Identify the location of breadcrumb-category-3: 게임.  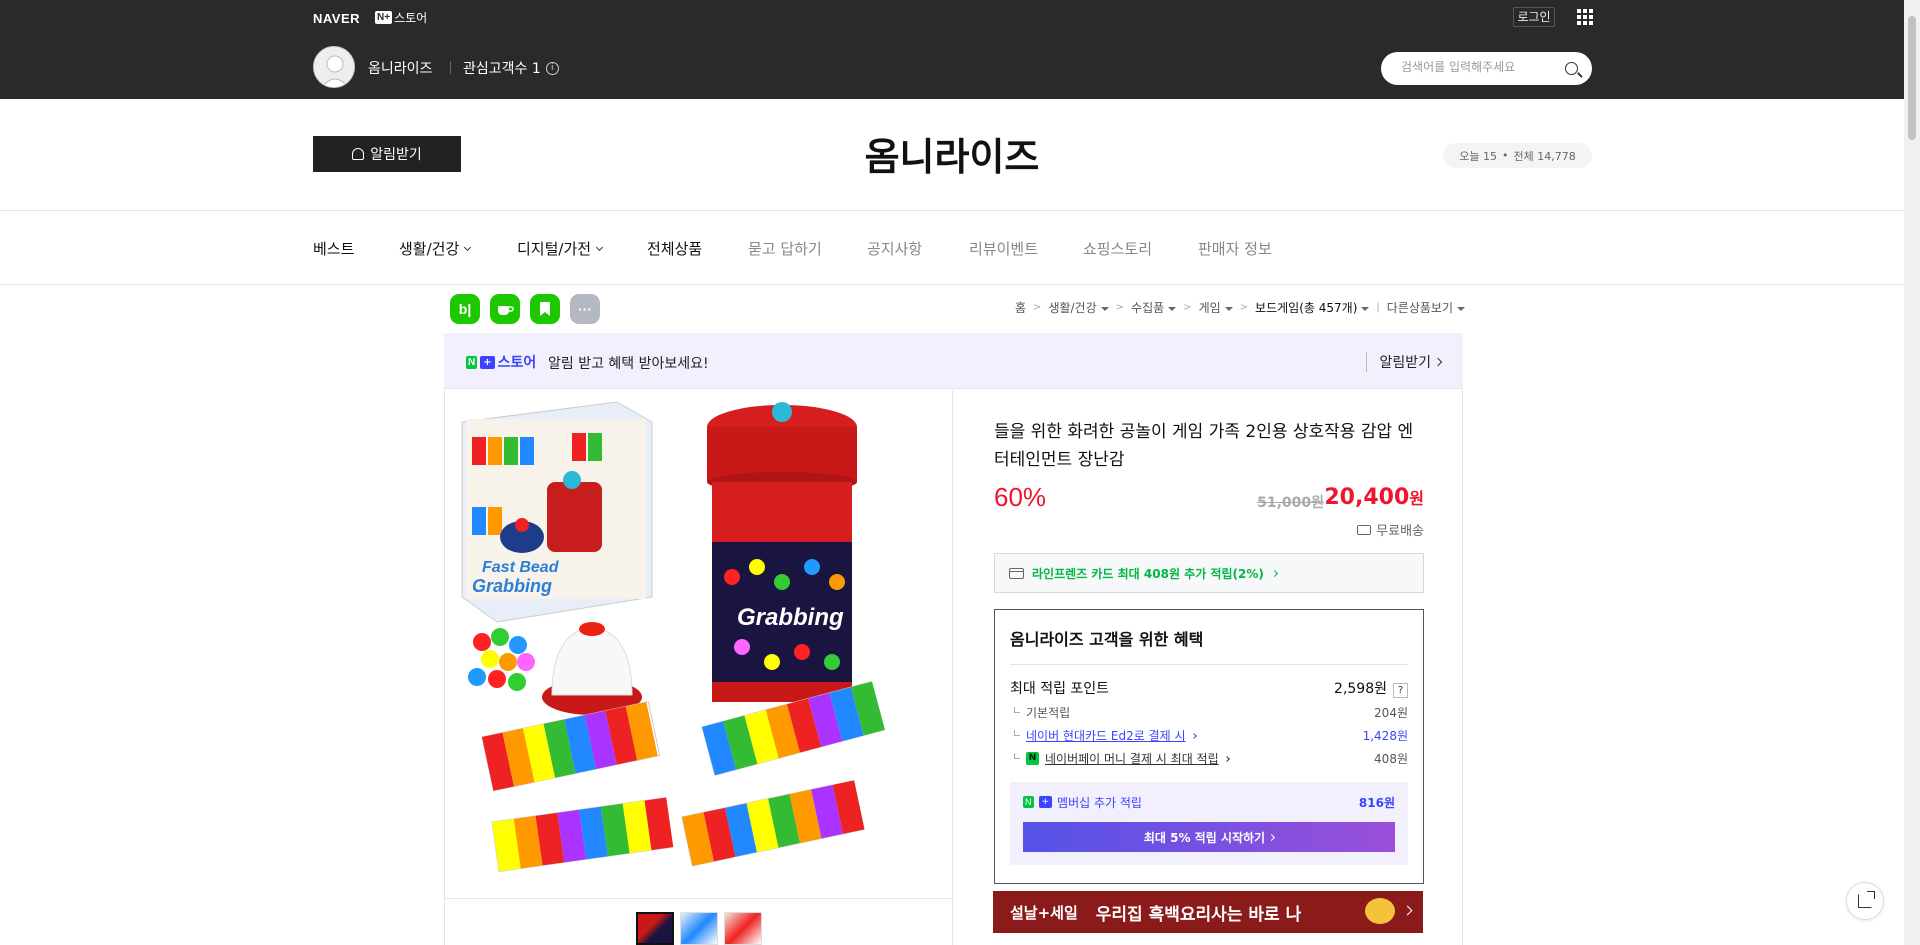
(1216, 307).